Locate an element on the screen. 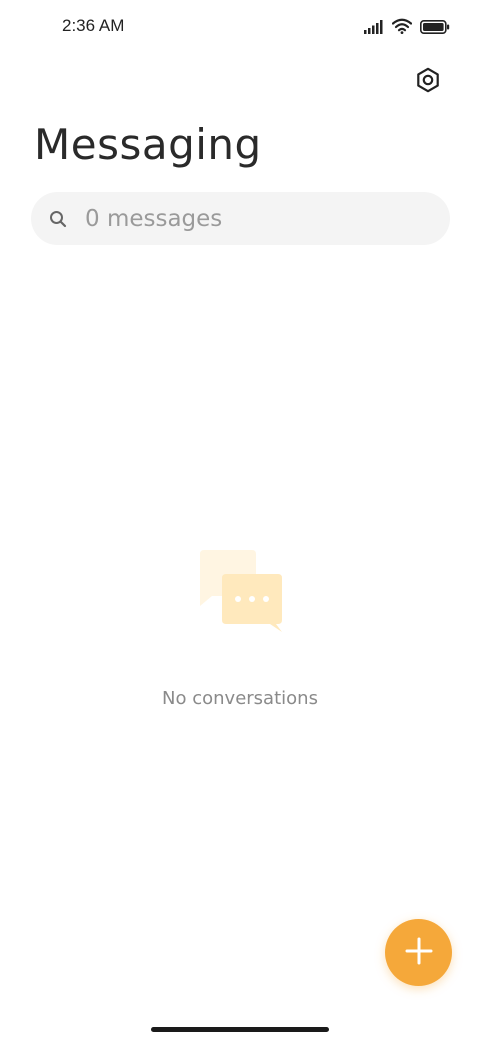  signal-icon is located at coordinates (374, 28).